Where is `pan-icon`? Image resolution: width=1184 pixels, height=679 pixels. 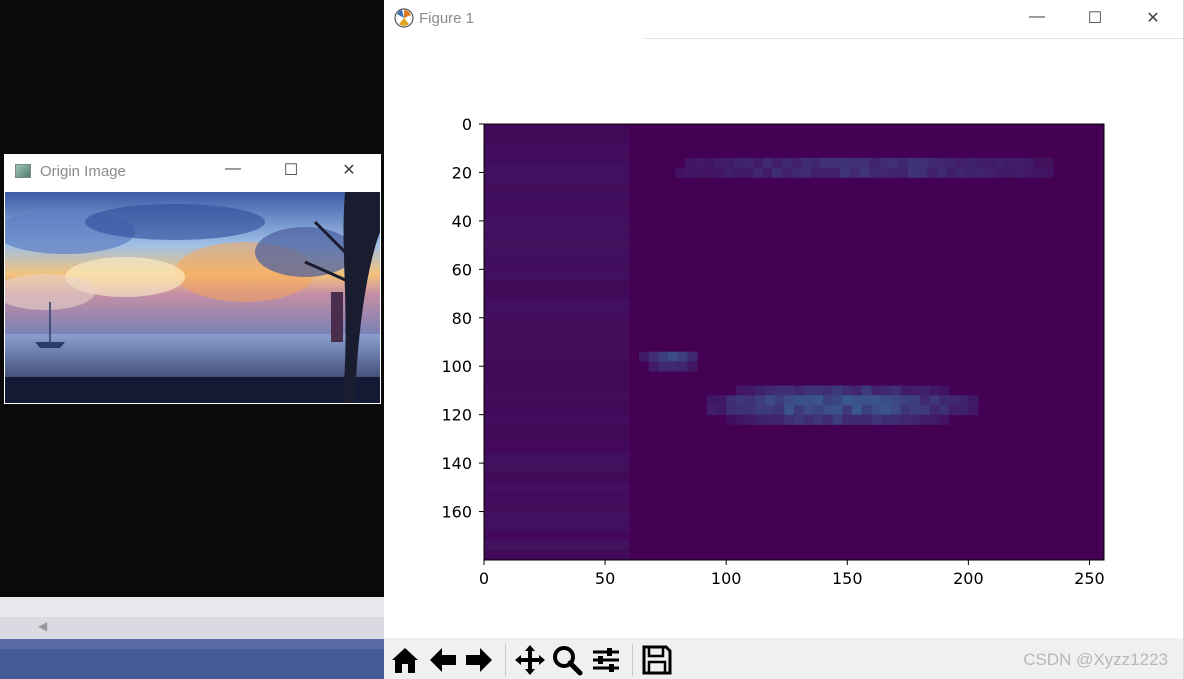 pan-icon is located at coordinates (530, 660).